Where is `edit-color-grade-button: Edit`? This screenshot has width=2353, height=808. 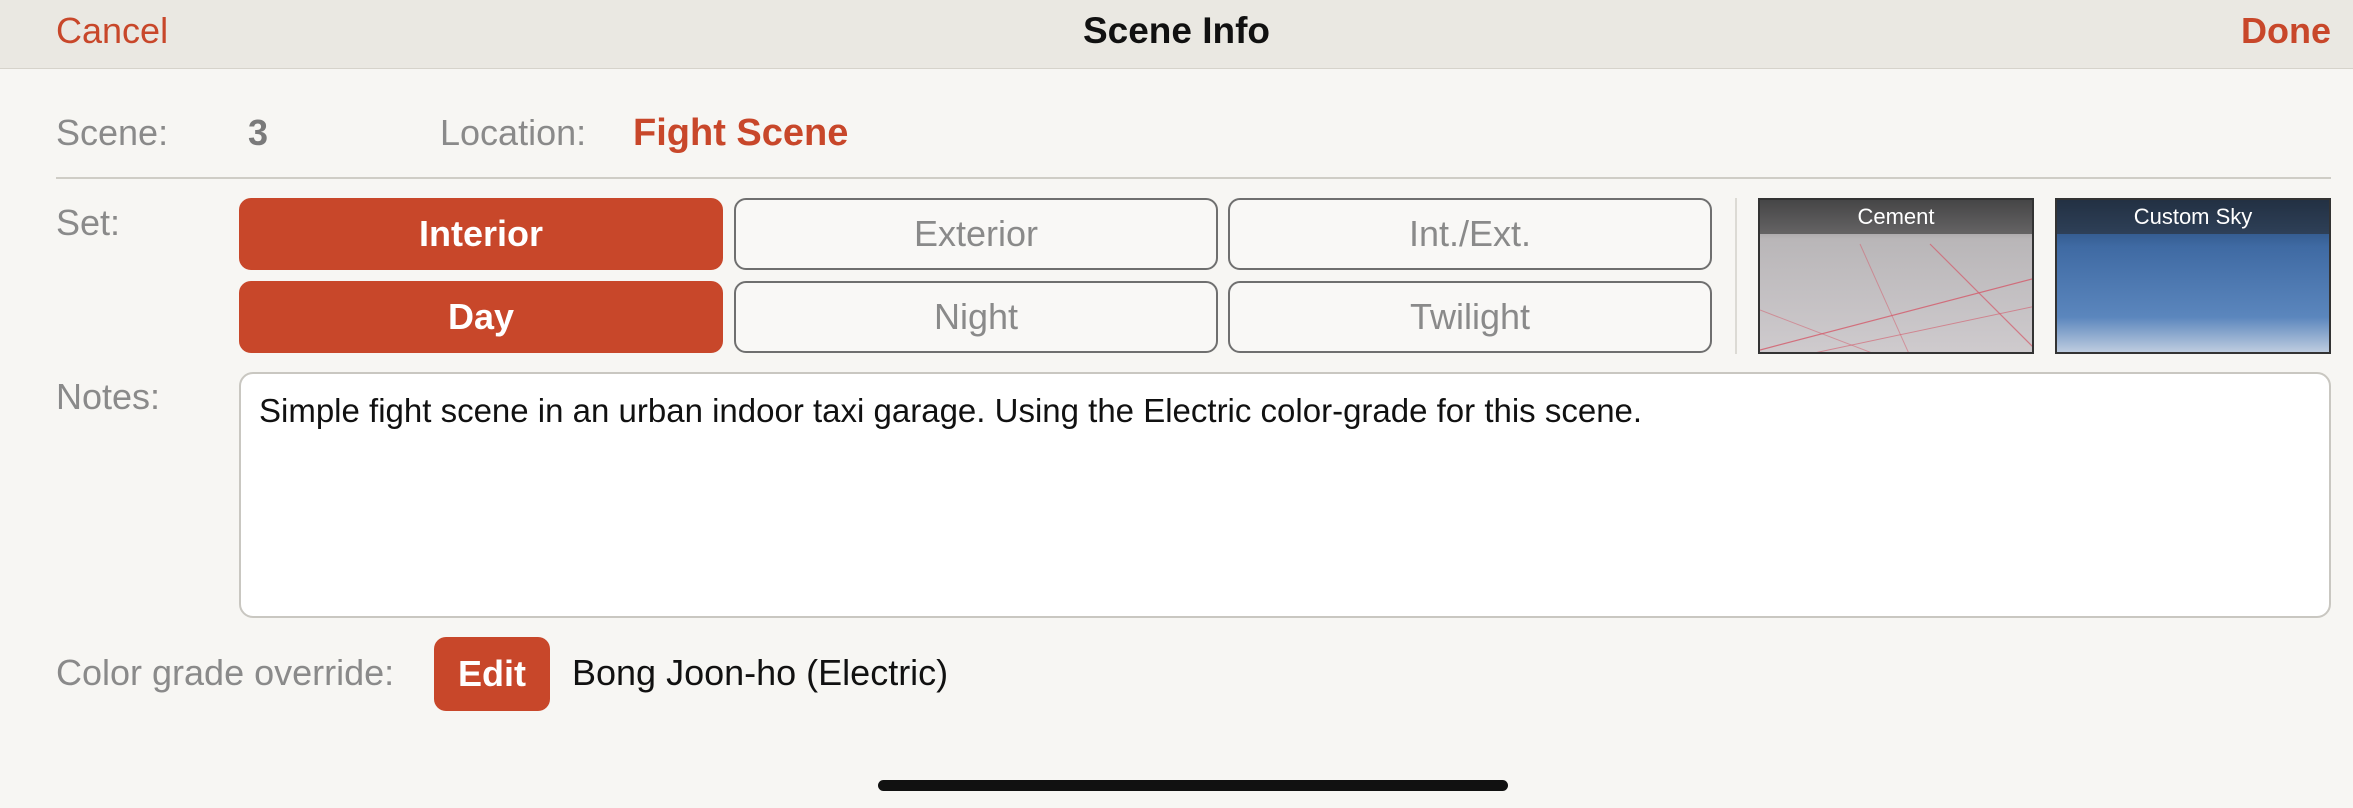
edit-color-grade-button: Edit is located at coordinates (492, 674).